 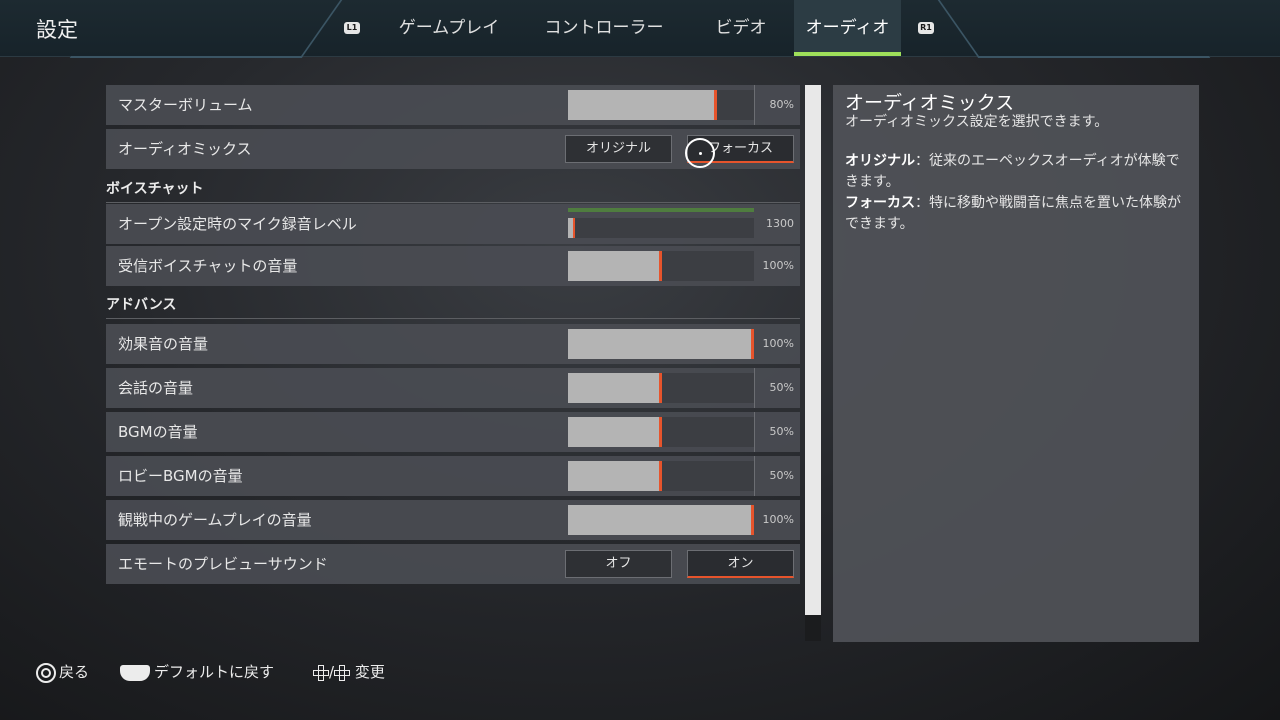 I want to click on sfx-volume-slider, so click(x=661, y=344).